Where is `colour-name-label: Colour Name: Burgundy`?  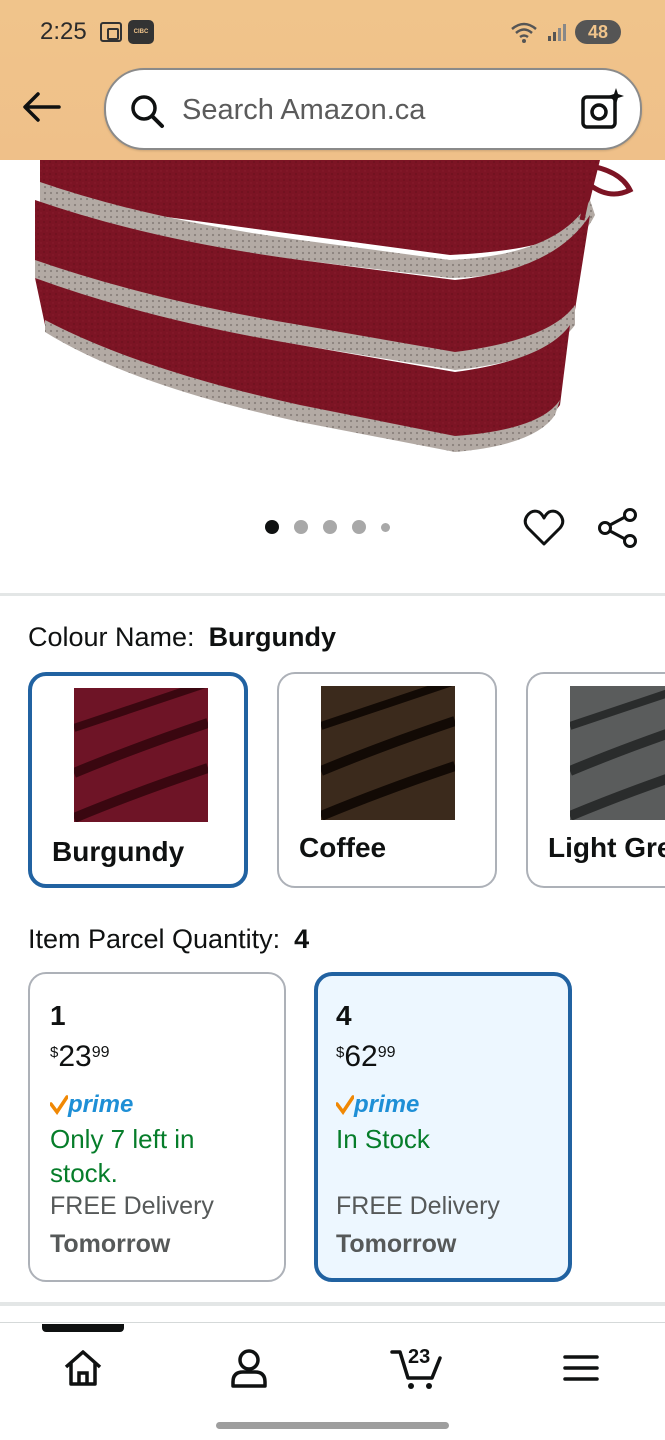 colour-name-label: Colour Name: Burgundy is located at coordinates (182, 637).